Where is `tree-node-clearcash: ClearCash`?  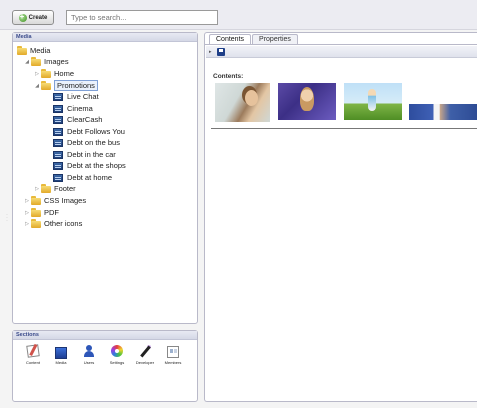
tree-node-clearcash: ClearCash is located at coordinates (77, 119).